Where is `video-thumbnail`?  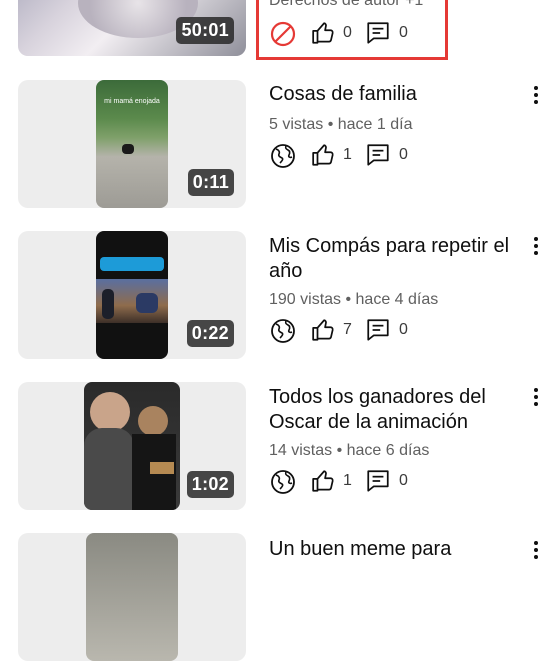
video-thumbnail is located at coordinates (132, 597).